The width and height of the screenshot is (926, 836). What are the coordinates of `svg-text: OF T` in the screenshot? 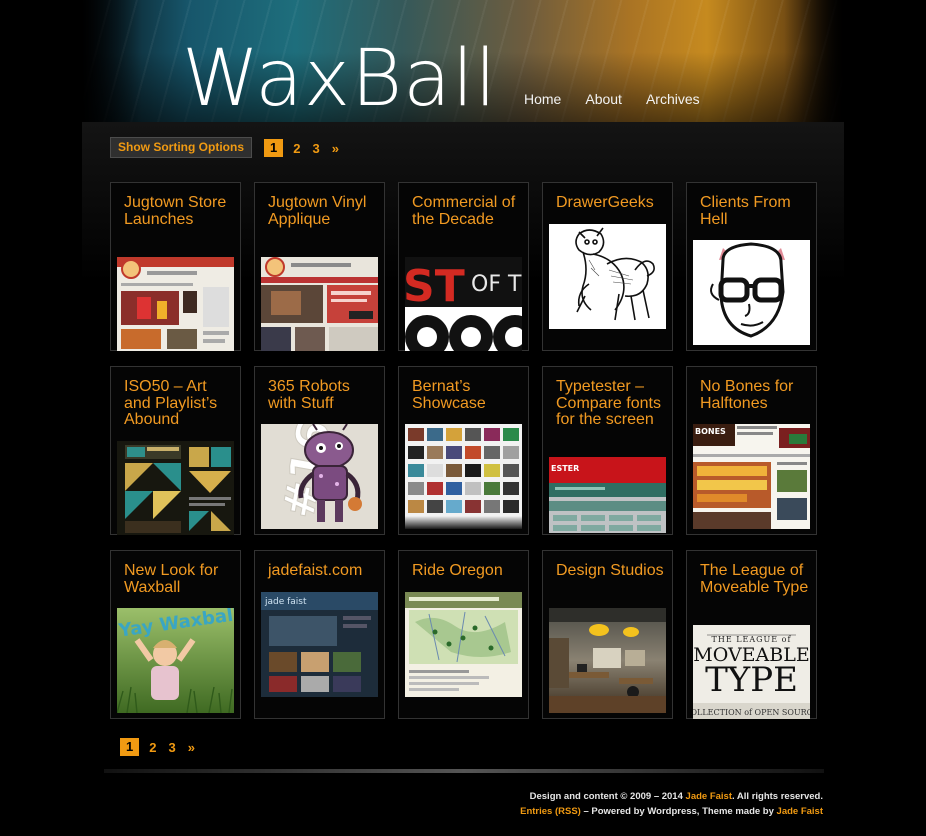 It's located at (496, 284).